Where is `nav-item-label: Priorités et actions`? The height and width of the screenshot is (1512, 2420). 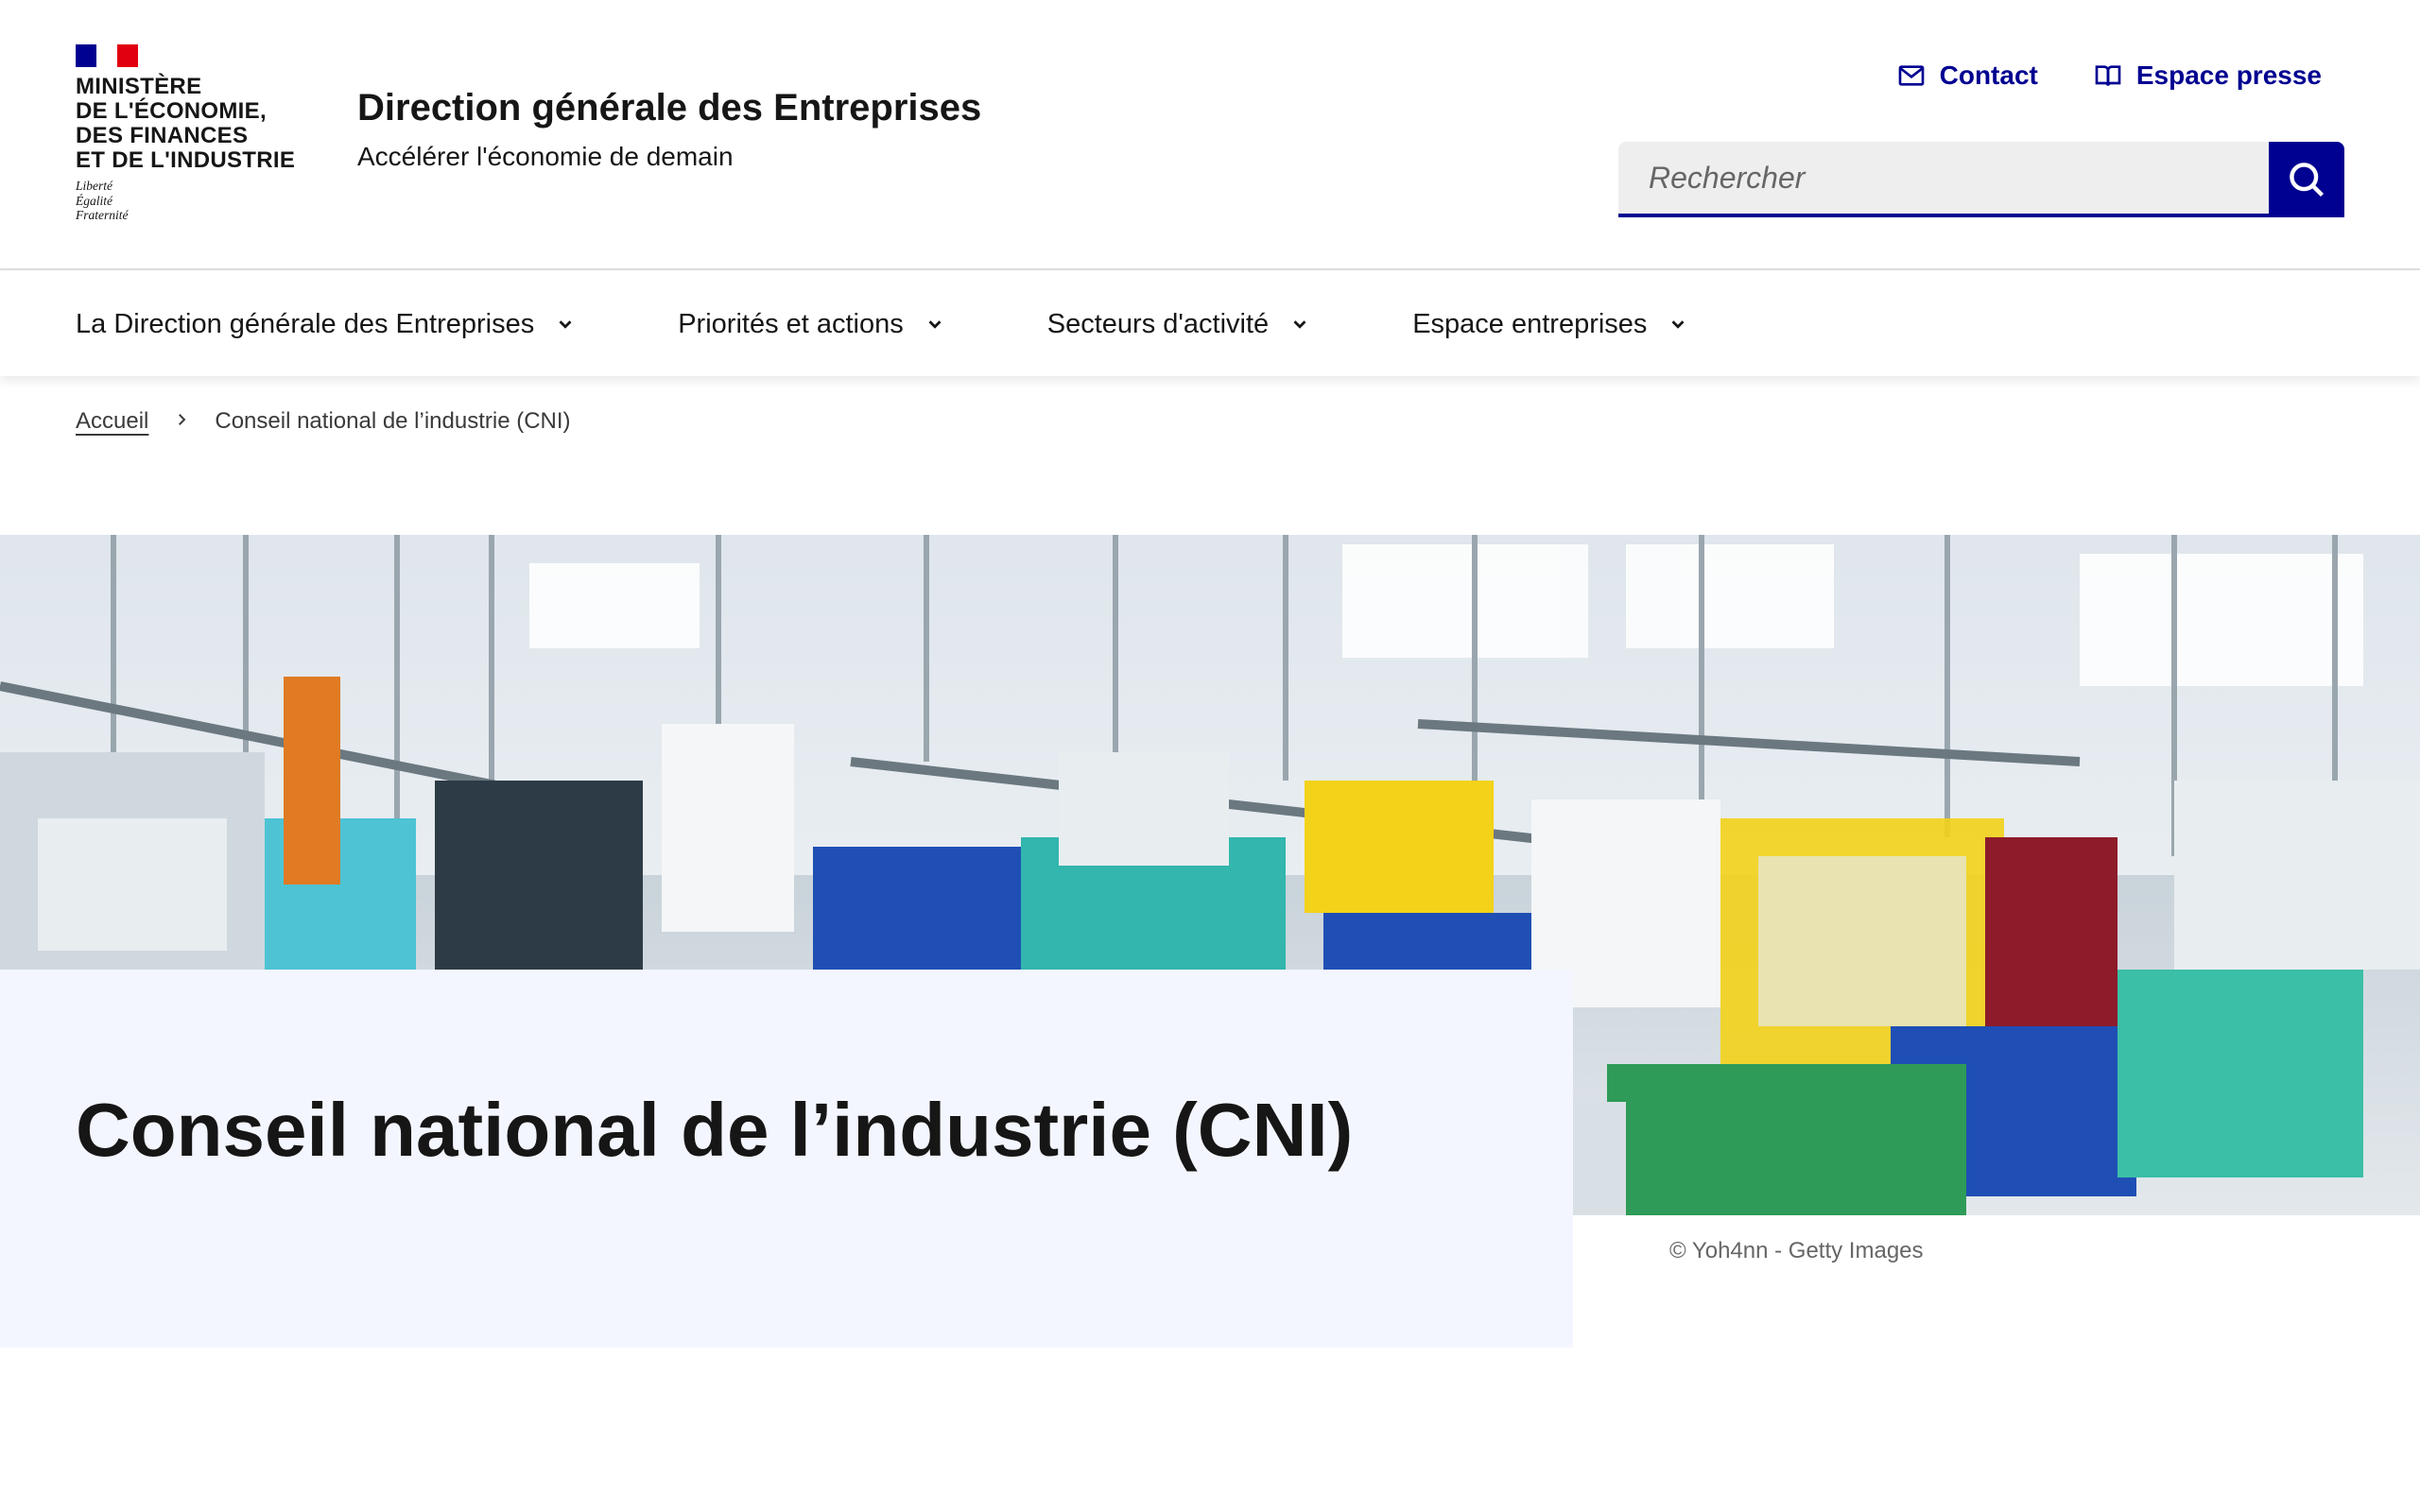
nav-item-label: Priorités et actions is located at coordinates (791, 323).